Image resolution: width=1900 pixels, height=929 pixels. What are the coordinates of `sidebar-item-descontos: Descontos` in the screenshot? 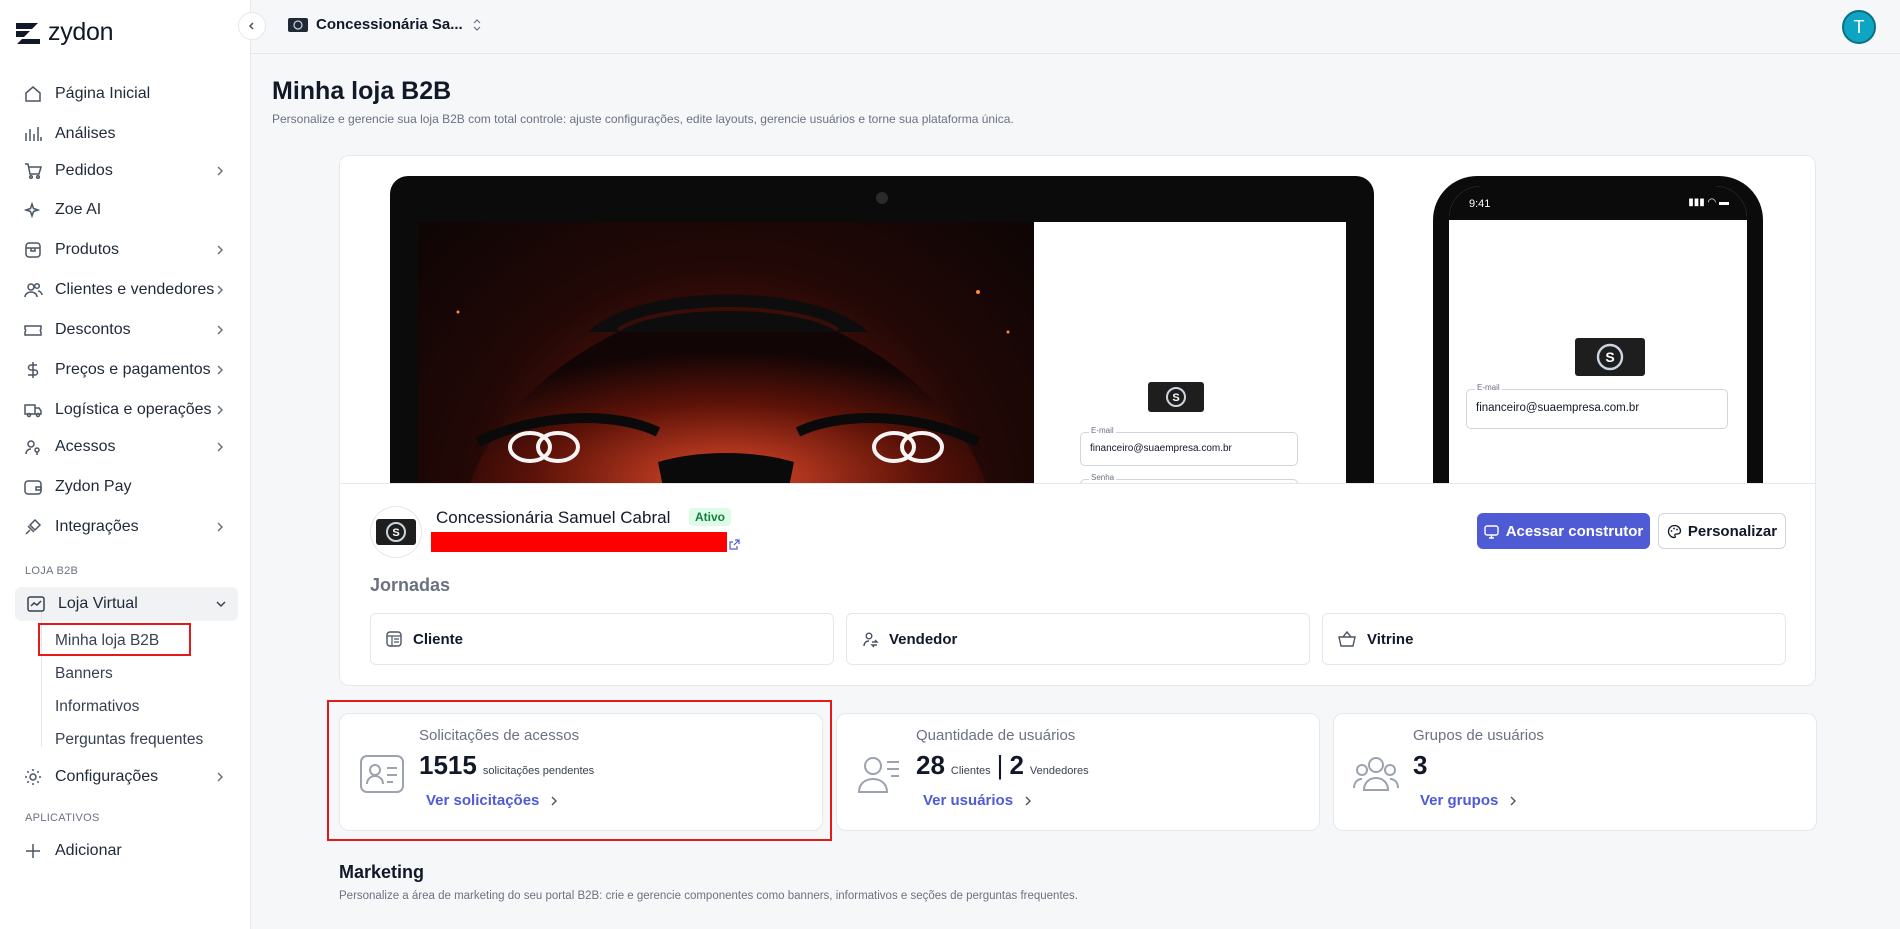 It's located at (129, 330).